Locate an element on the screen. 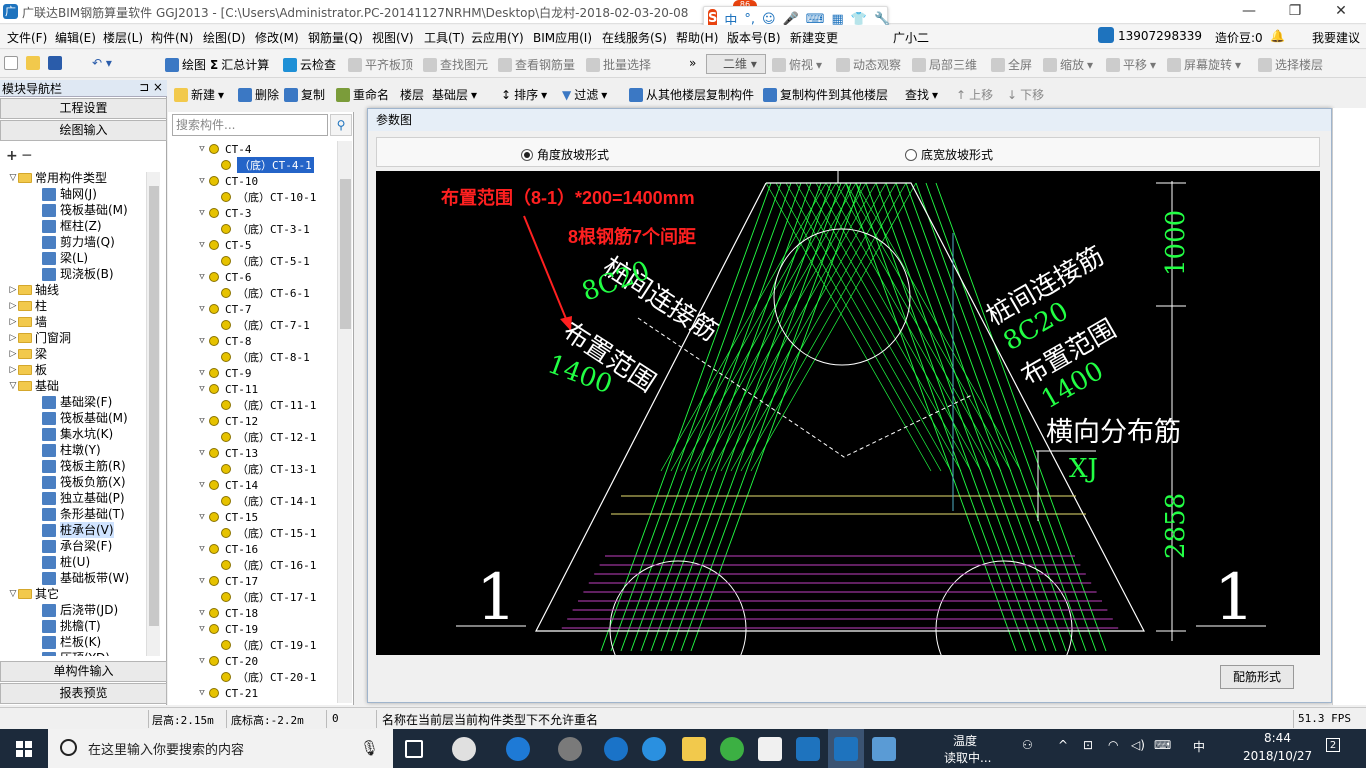  delete-button: 删除 is located at coordinates (258, 94).